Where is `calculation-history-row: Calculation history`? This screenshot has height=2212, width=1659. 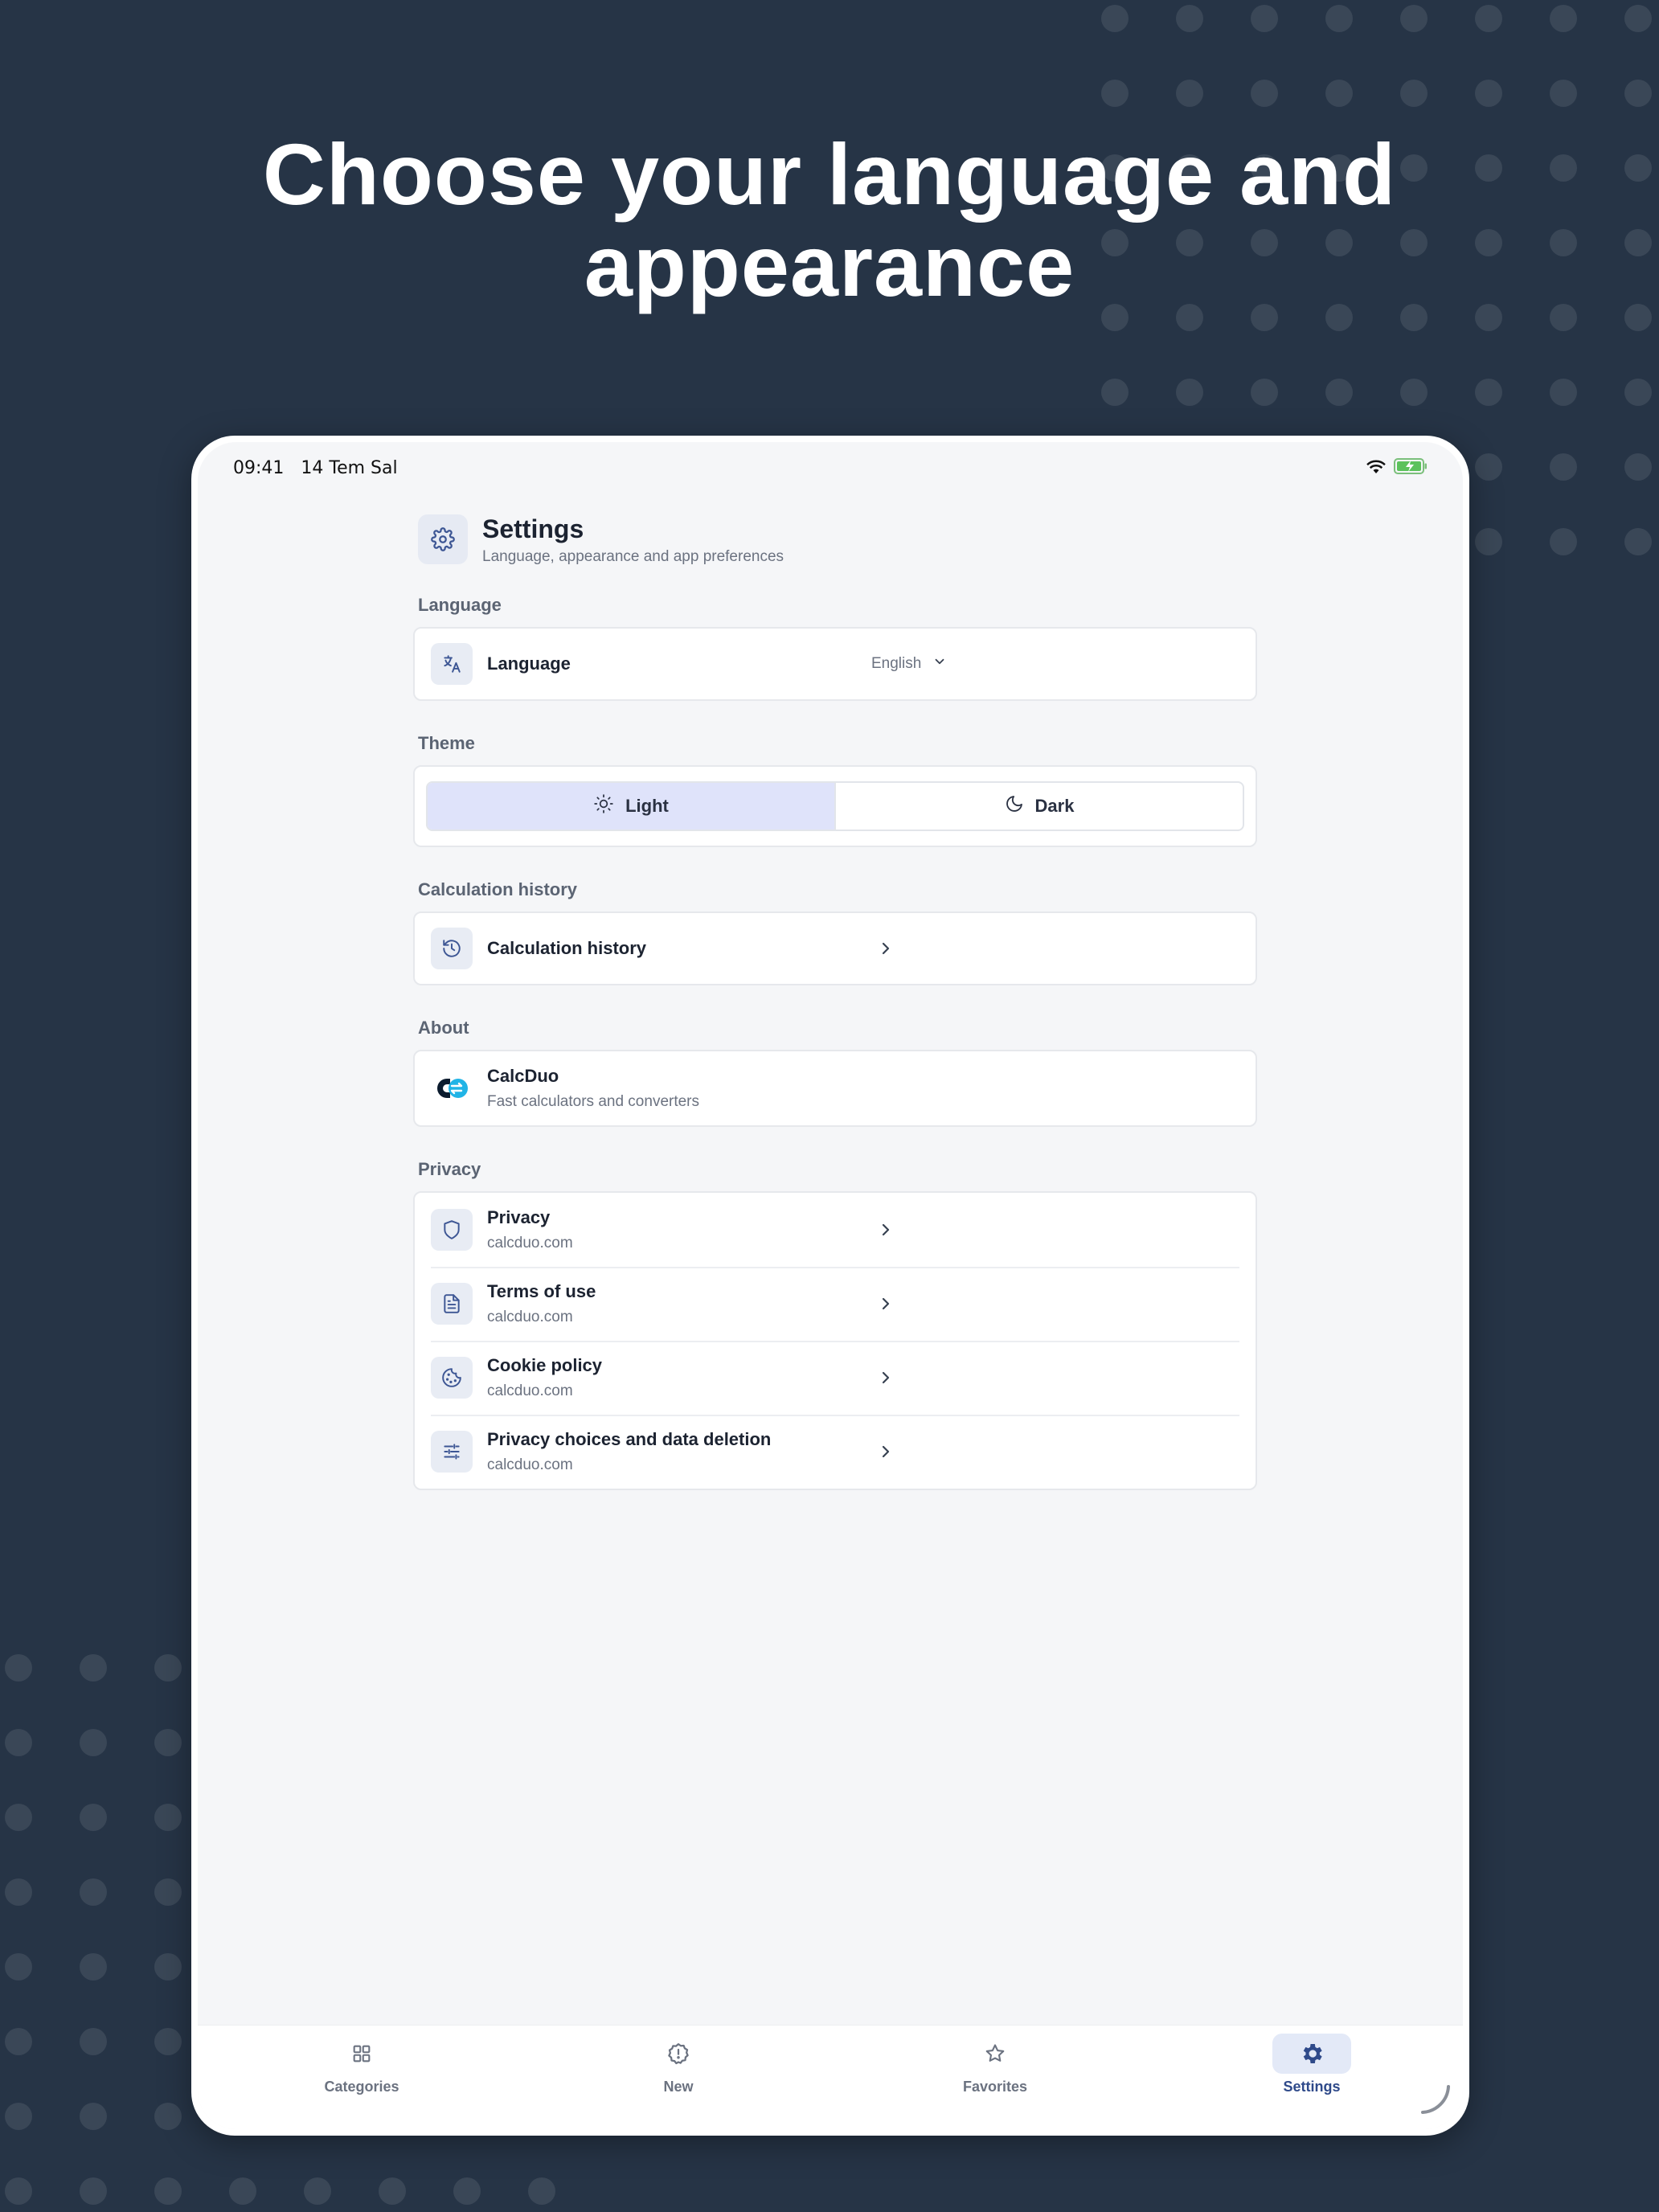
calculation-history-row: Calculation history is located at coordinates (835, 949).